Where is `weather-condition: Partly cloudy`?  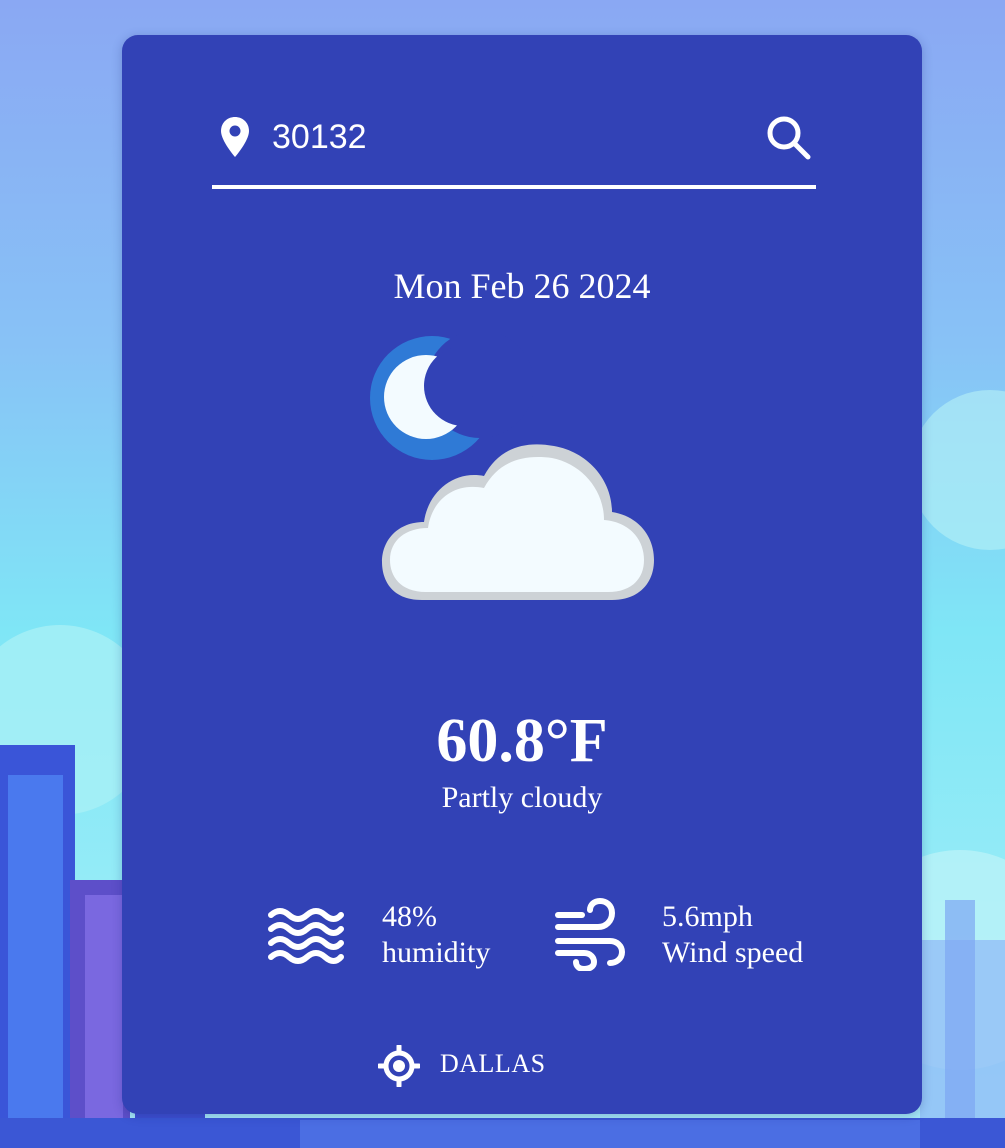
weather-condition: Partly cloudy is located at coordinates (522, 797).